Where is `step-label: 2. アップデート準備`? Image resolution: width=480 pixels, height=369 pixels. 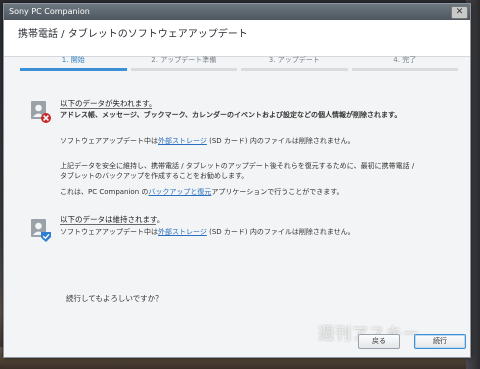
step-label: 2. アップデート準備 is located at coordinates (184, 60).